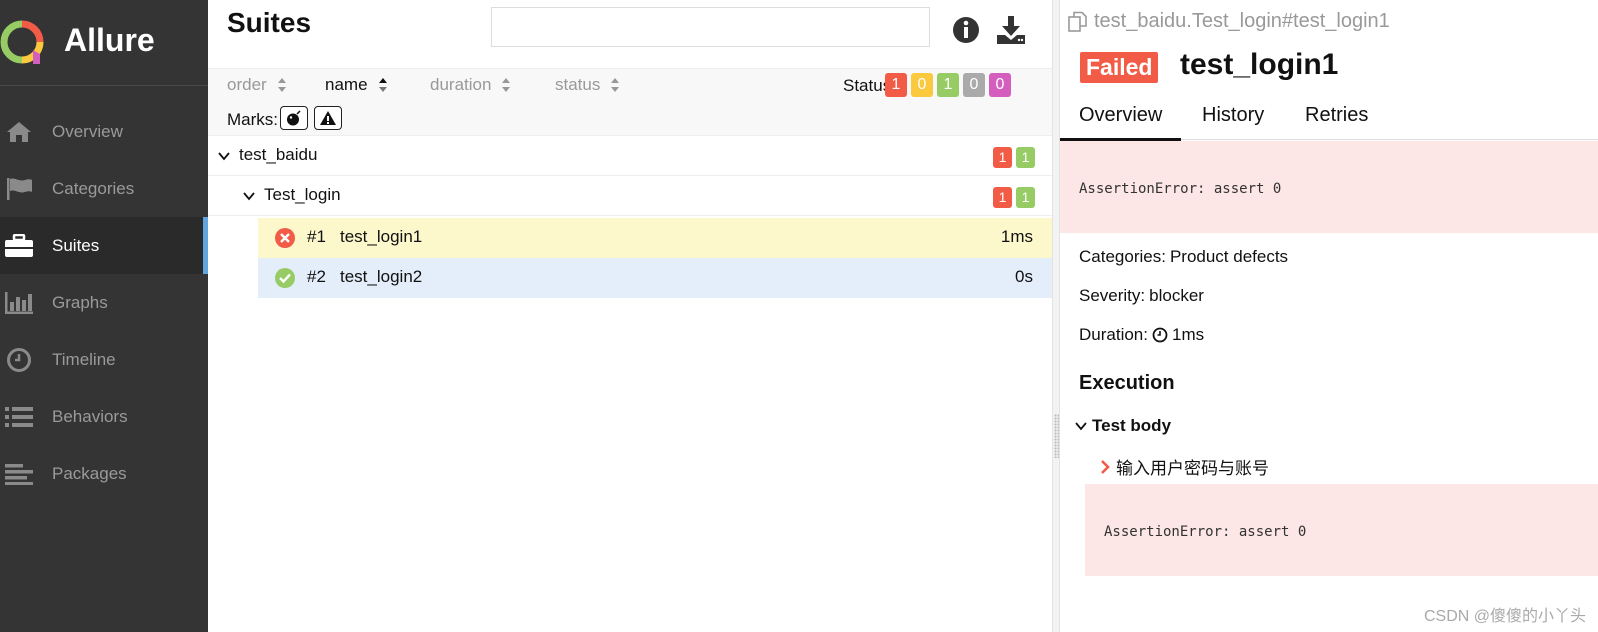 The image size is (1598, 632). What do you see at coordinates (1024, 276) in the screenshot?
I see `test-duration: 0s` at bounding box center [1024, 276].